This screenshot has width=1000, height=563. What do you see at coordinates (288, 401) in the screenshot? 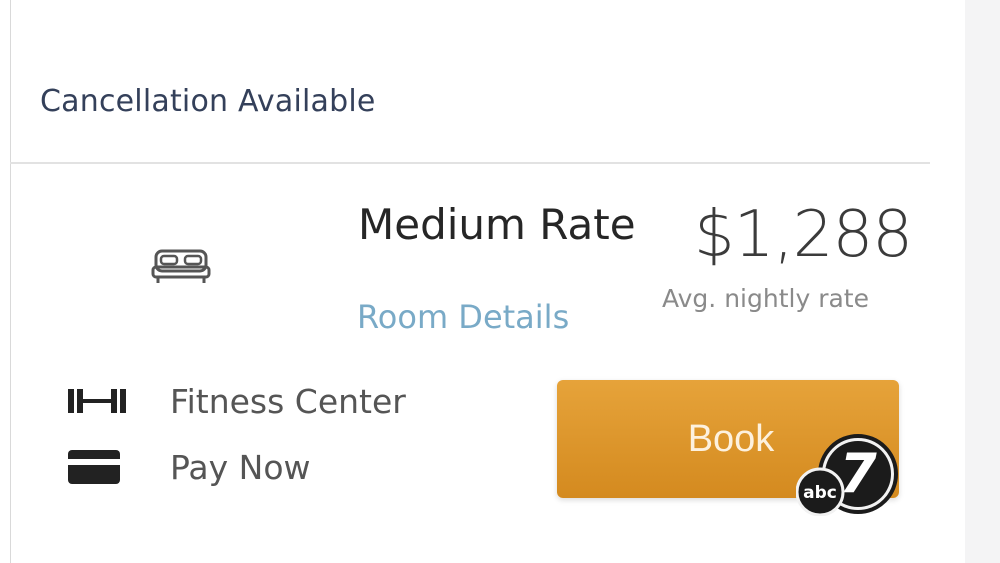
I see `amenity-label: Fitness Center` at bounding box center [288, 401].